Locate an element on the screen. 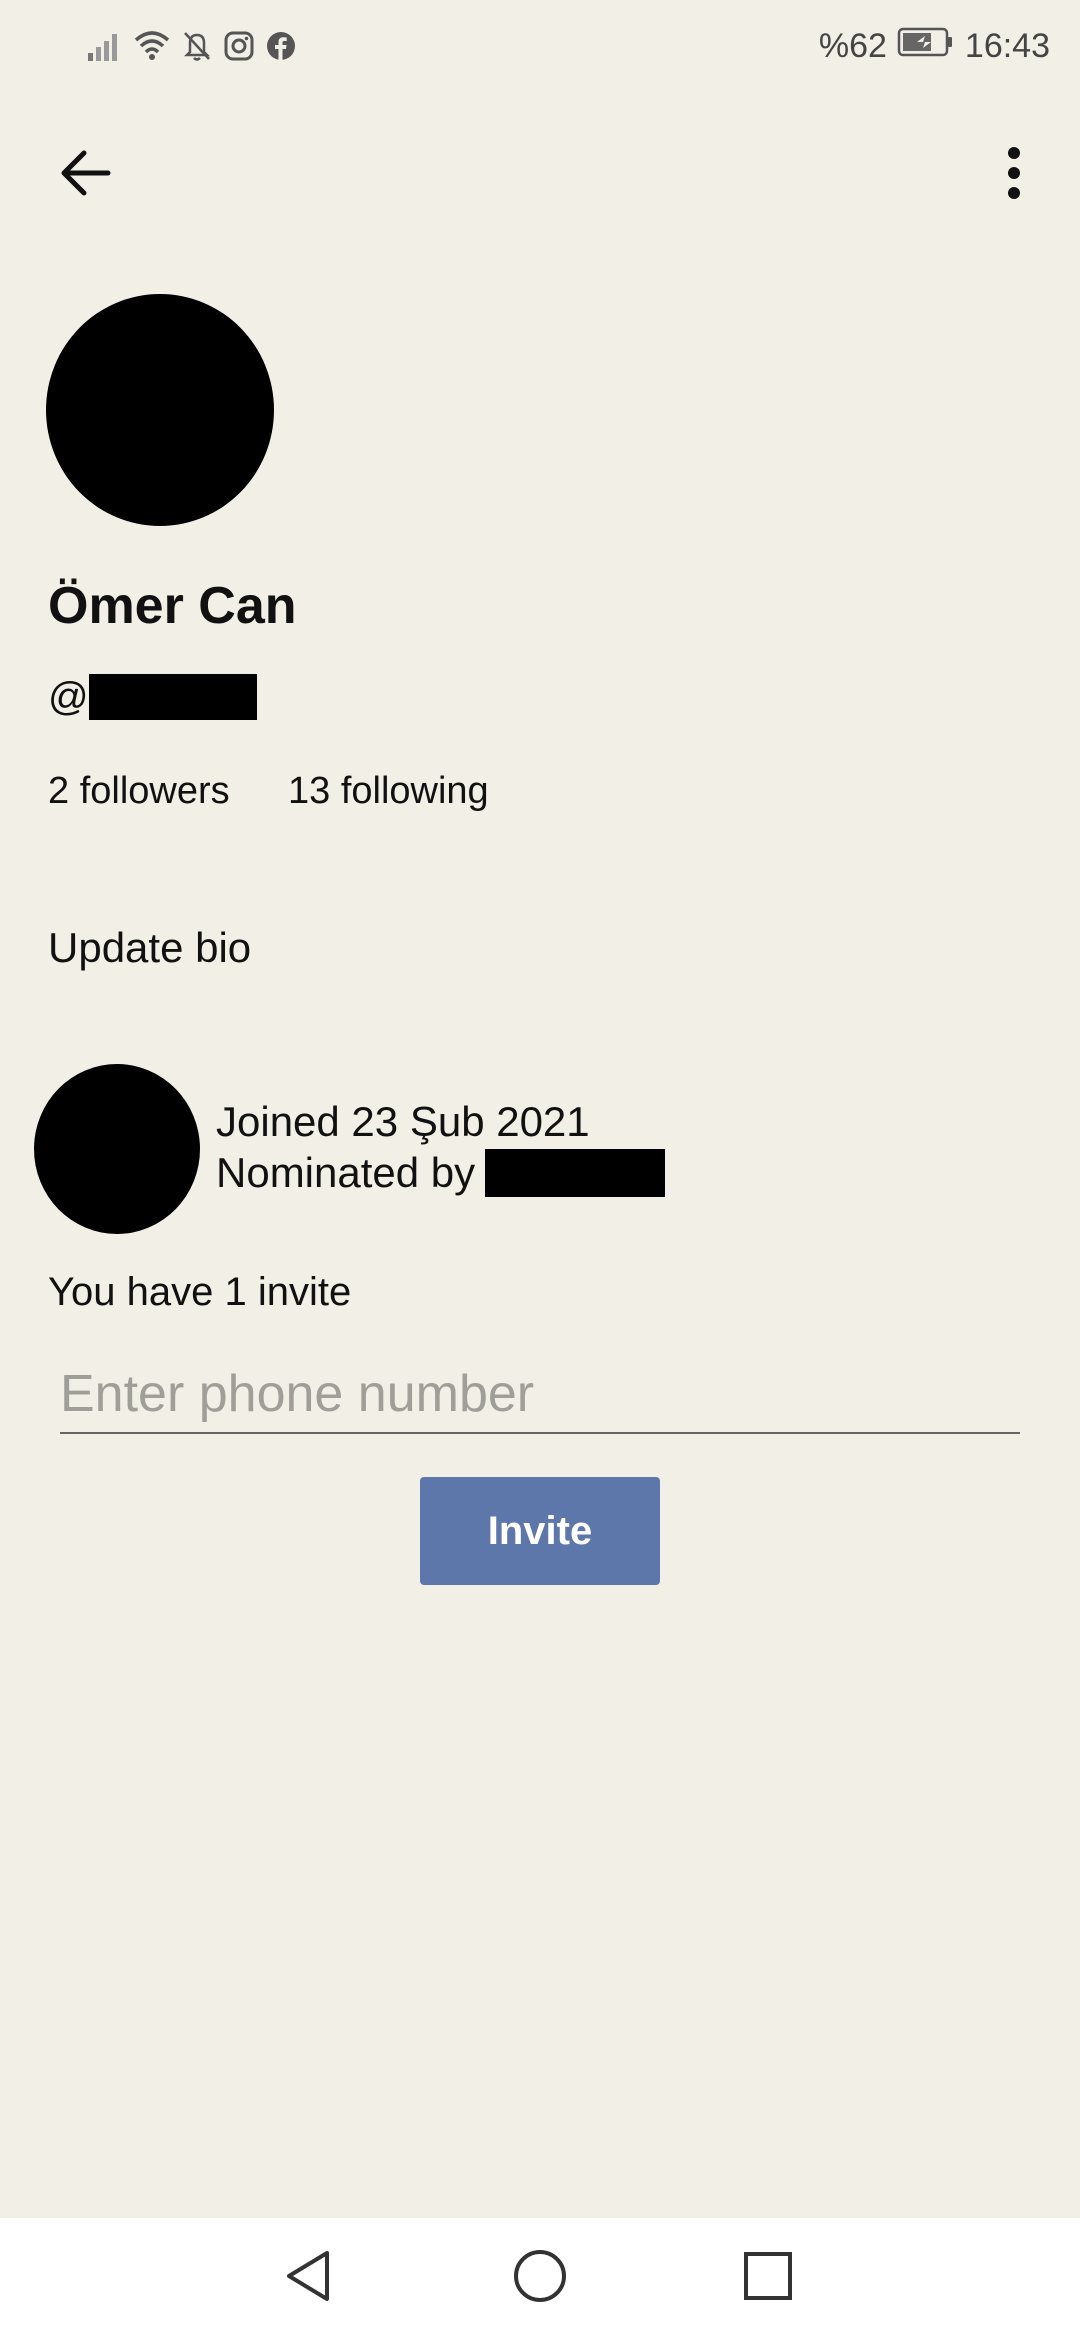  followers-link: 2 followers is located at coordinates (139, 791).